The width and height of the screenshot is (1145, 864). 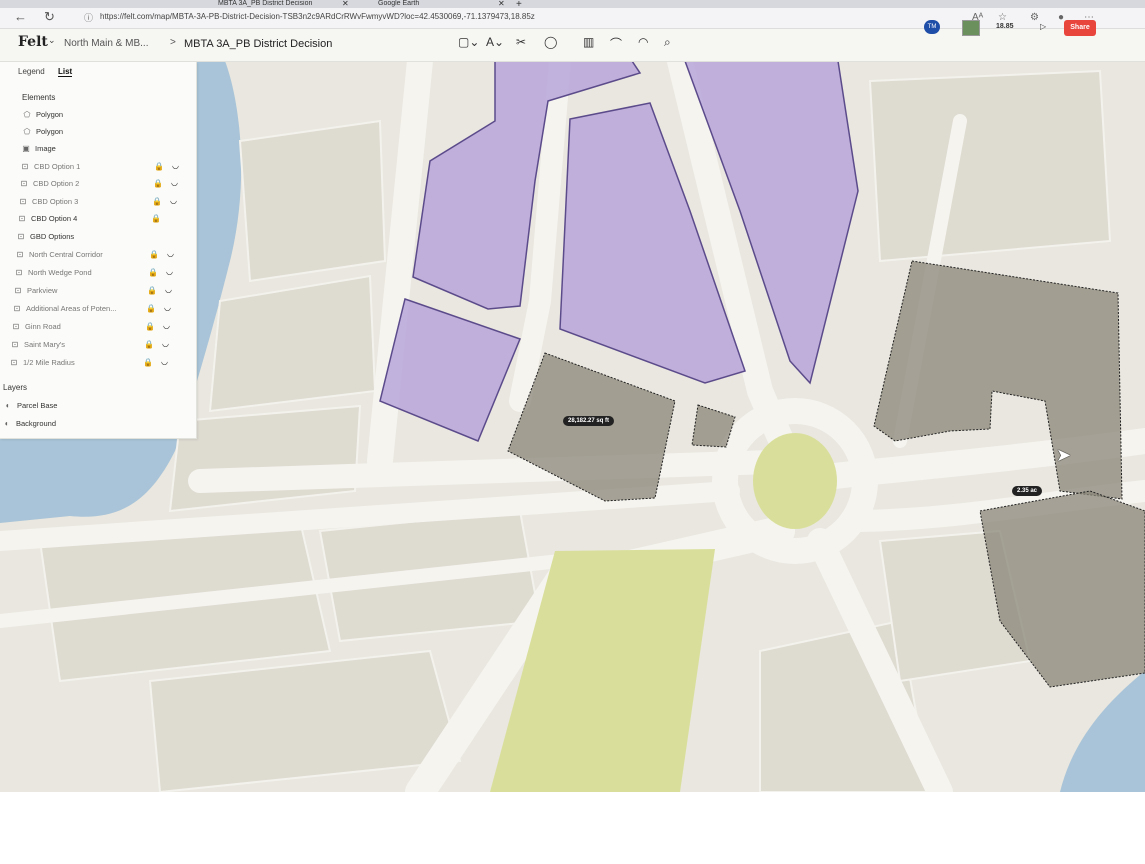 What do you see at coordinates (1080, 28) in the screenshot?
I see `share-button: Share` at bounding box center [1080, 28].